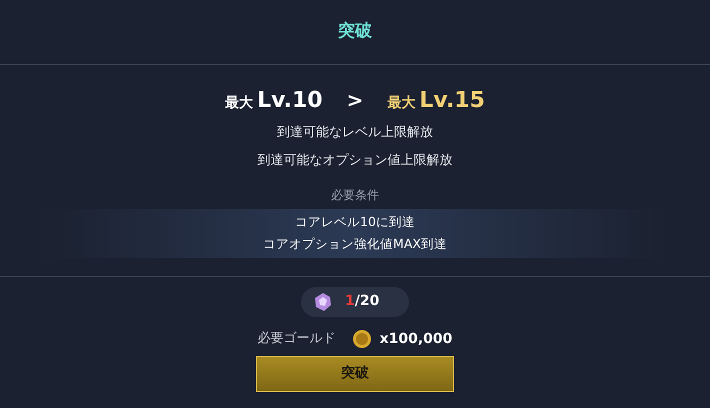 The image size is (710, 408). Describe the element at coordinates (452, 100) in the screenshot. I see `next-level: Lv.15` at that location.